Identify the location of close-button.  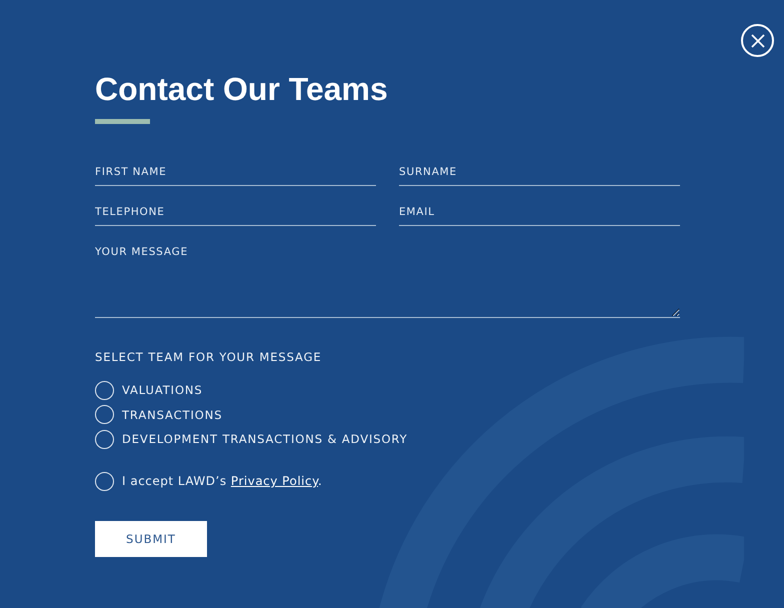
(757, 40).